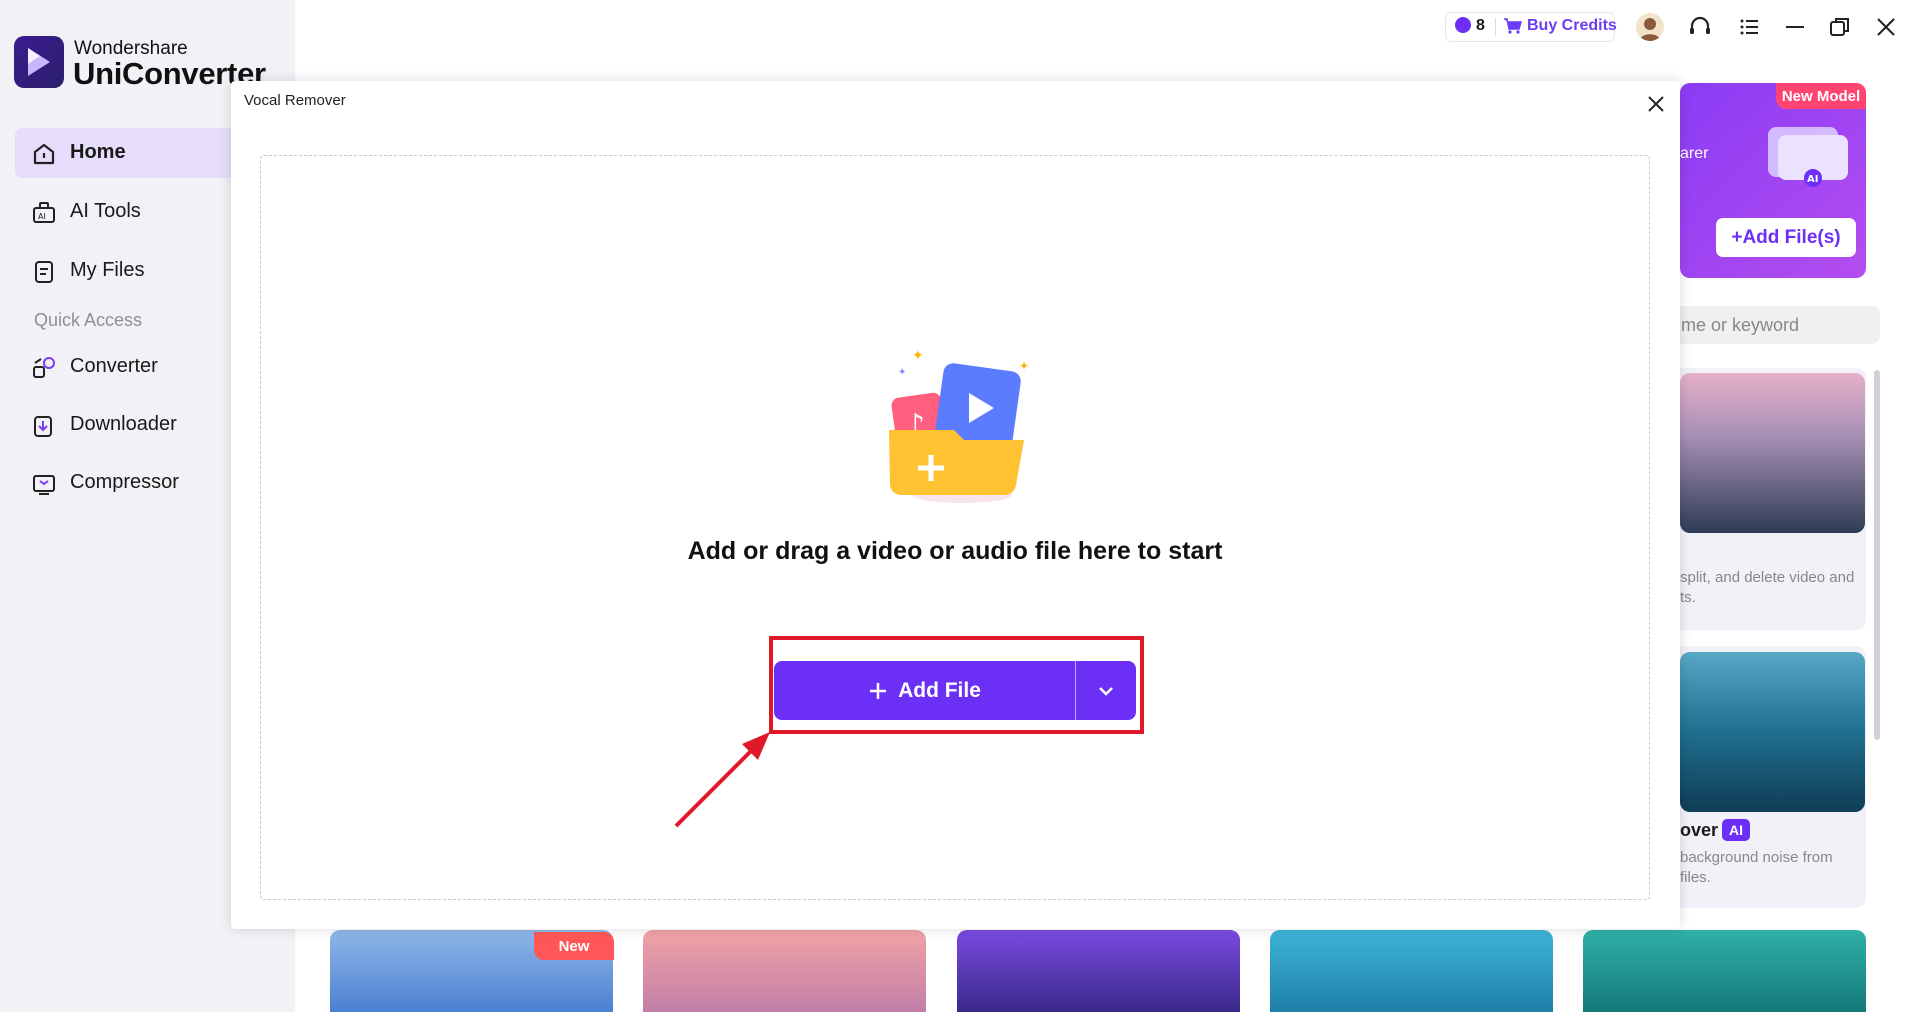 The image size is (1913, 1012). I want to click on restore-icon, so click(1840, 27).